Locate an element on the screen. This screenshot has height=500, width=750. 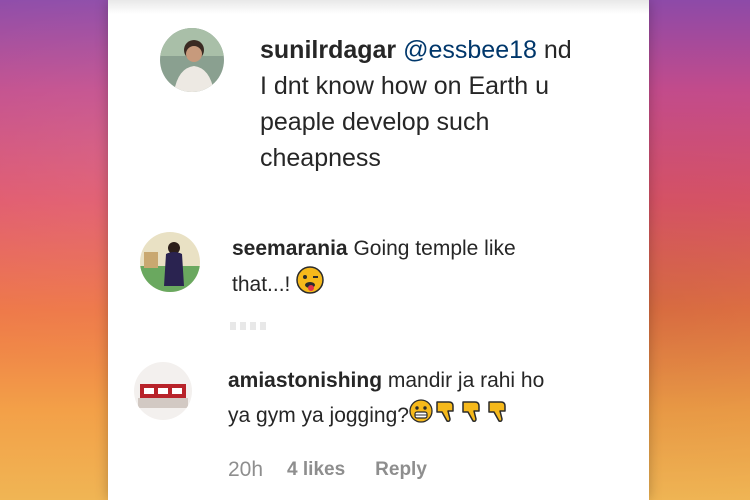
scroll-divider is located at coordinates (250, 326).